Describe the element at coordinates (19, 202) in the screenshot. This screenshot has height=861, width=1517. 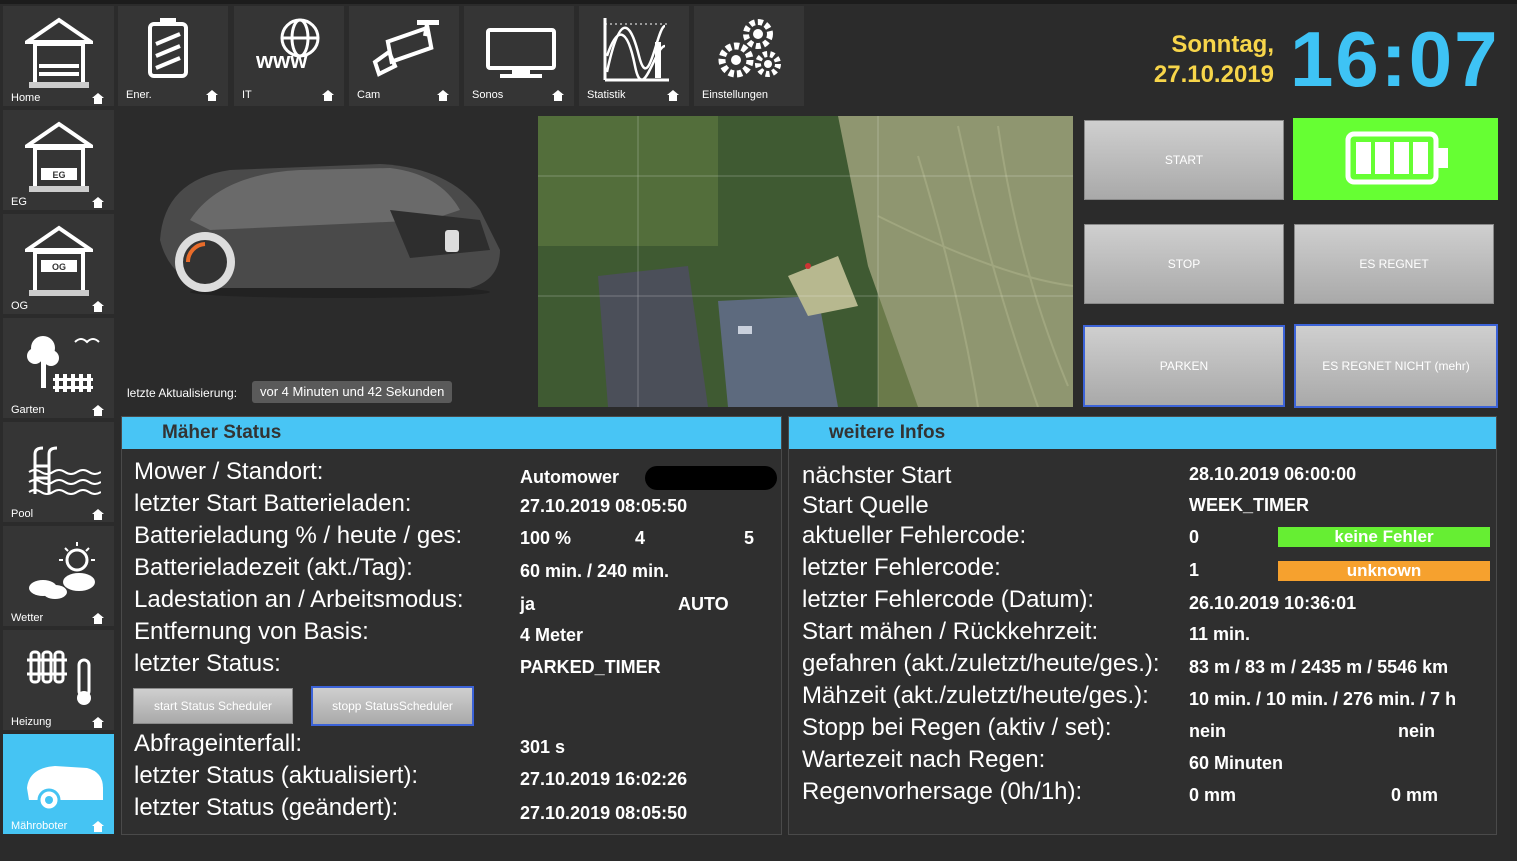
I see `nav-eg-label: EG` at that location.